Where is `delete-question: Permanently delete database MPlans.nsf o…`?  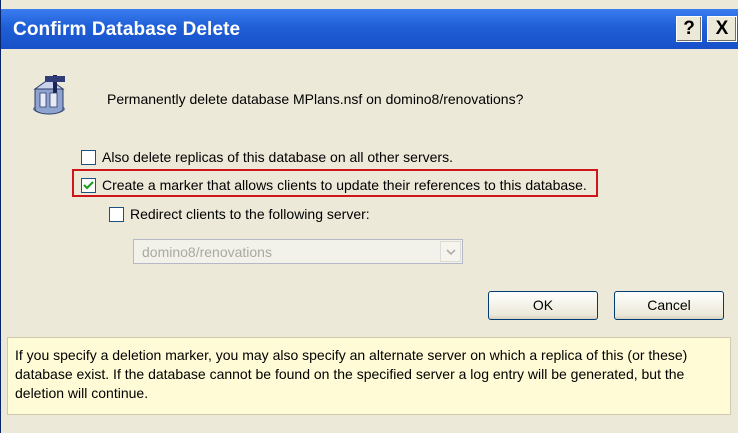
delete-question: Permanently delete database MPlans.nsf o… is located at coordinates (315, 99).